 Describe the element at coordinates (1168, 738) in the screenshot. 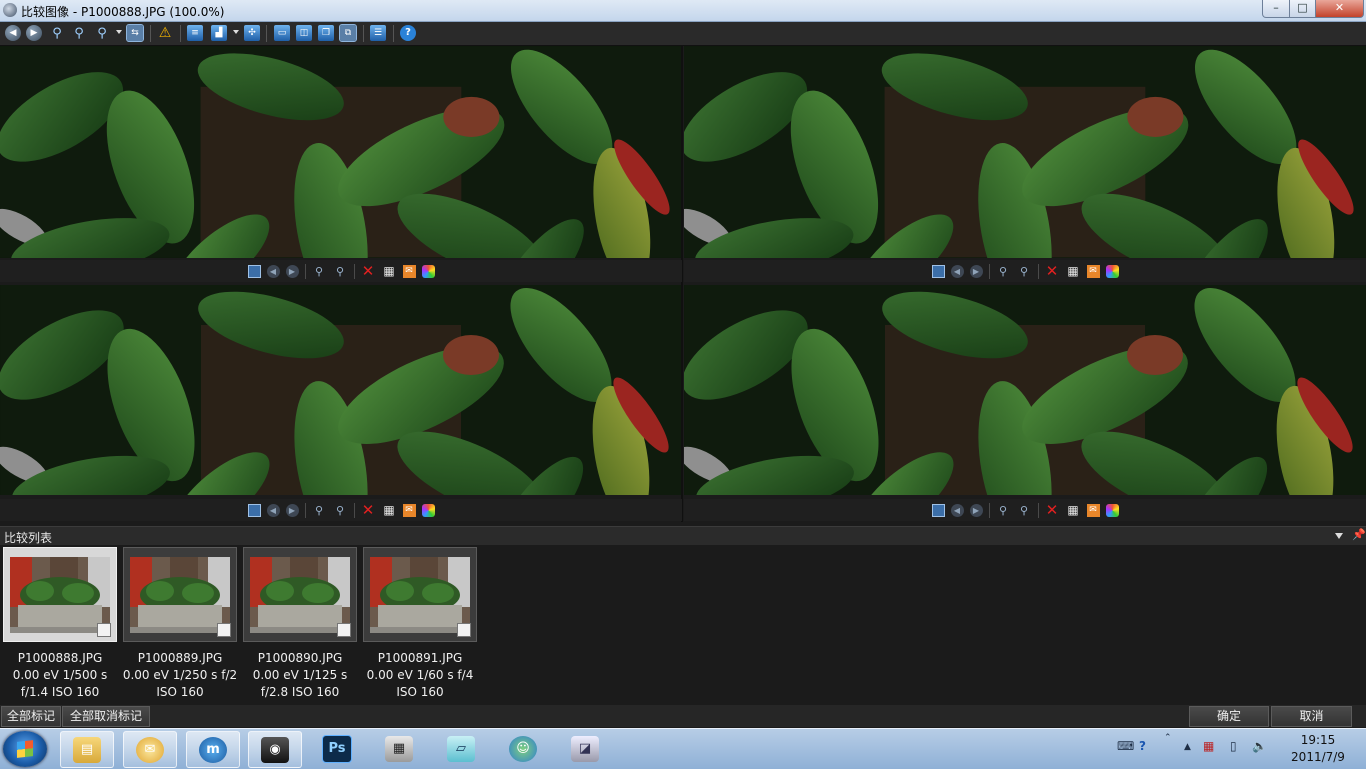

I see `tray-up-icon: ⌃` at that location.